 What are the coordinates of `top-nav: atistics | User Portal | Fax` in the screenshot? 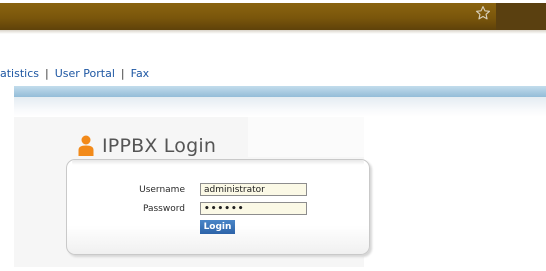 It's located at (74, 73).